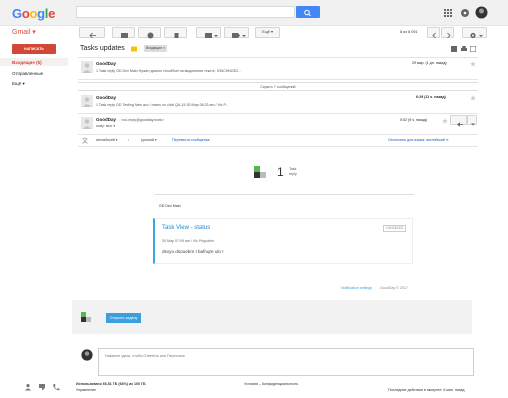 Image resolution: width=508 pixels, height=398 pixels. Describe the element at coordinates (106, 119) in the screenshot. I see `open-message-sender: GoodDay` at that location.